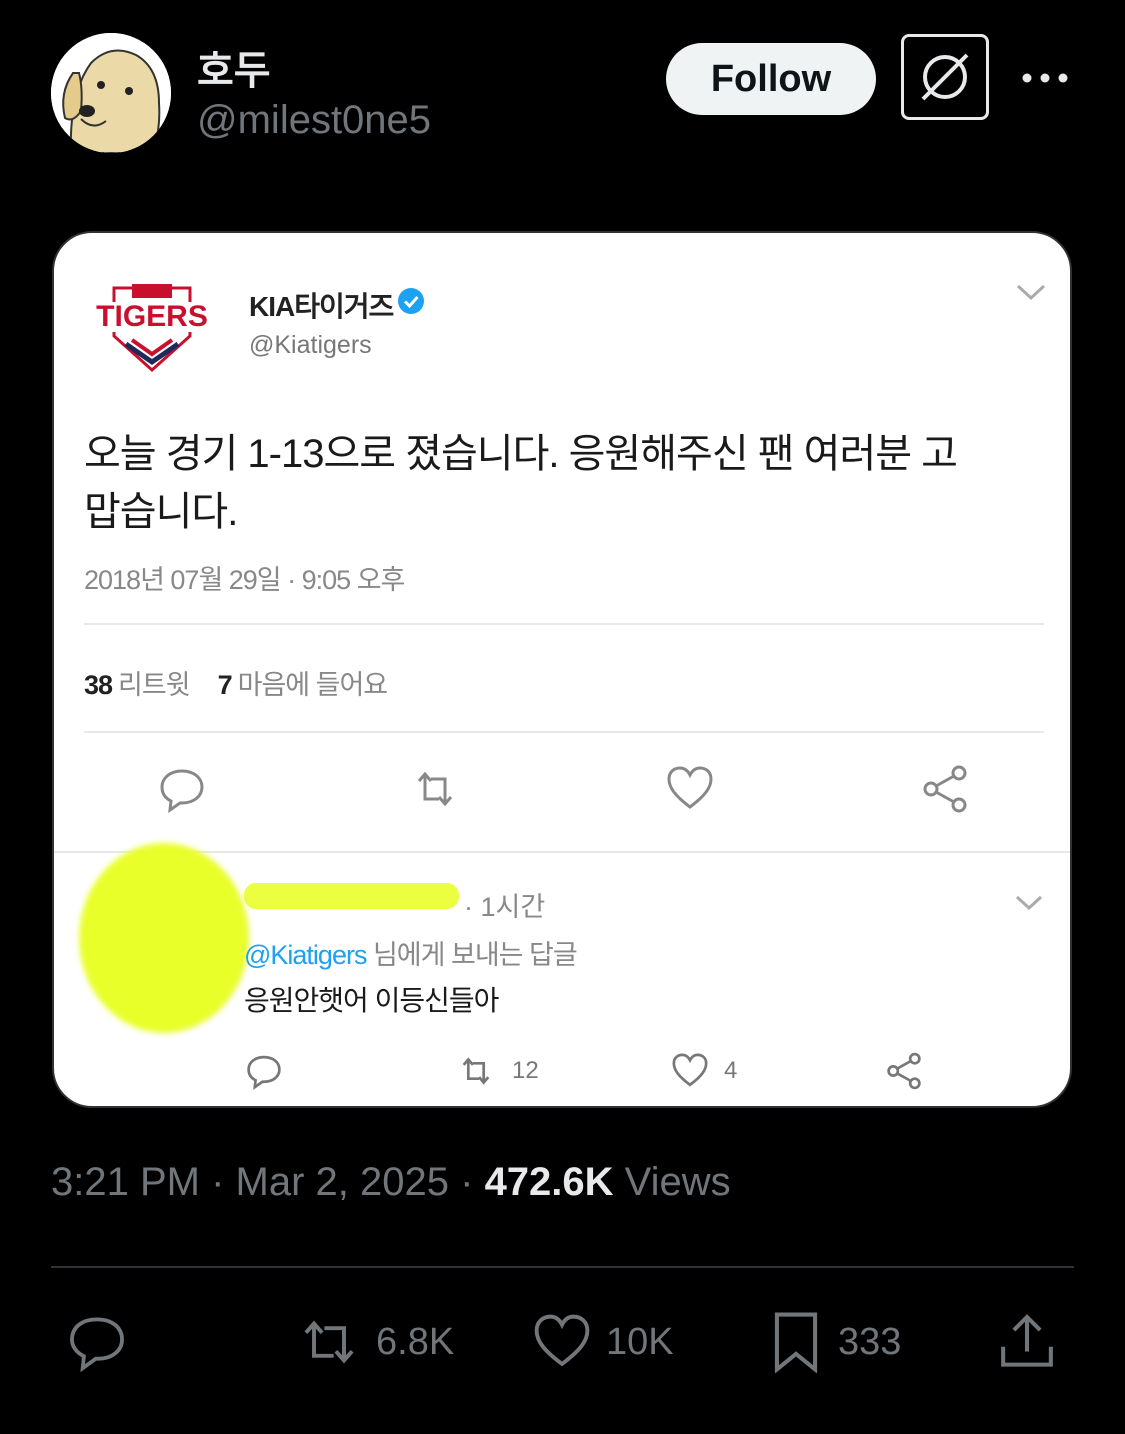  Describe the element at coordinates (152, 316) in the screenshot. I see `svg-text: TIGERS` at that location.